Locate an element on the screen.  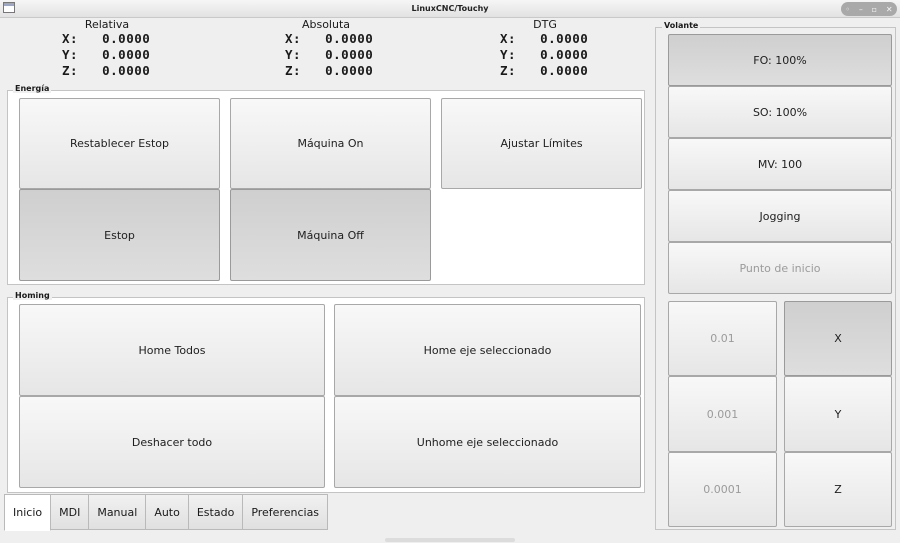
increment-0-001-button: 0.001 is located at coordinates (722, 414).